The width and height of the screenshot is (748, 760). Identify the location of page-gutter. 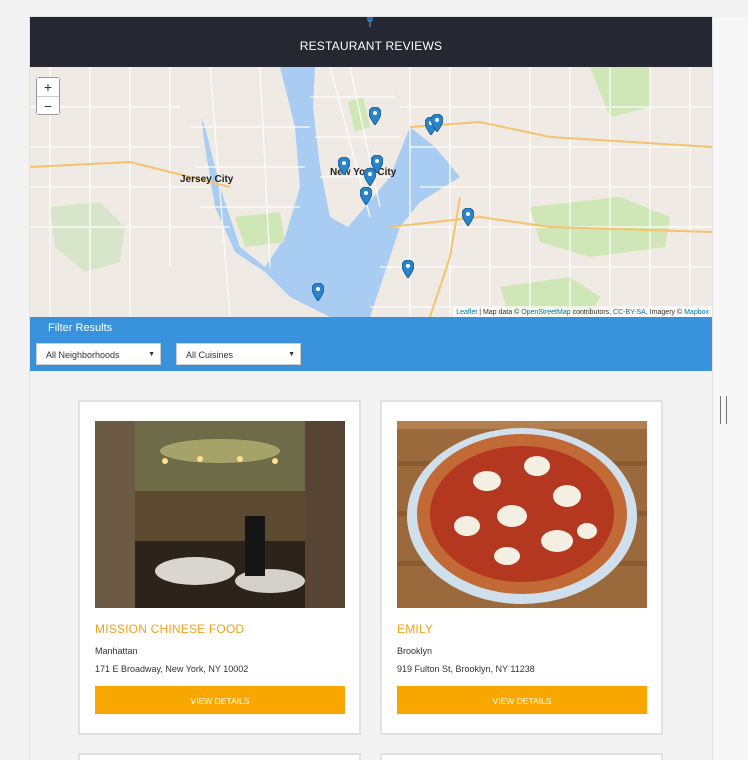
(730, 388).